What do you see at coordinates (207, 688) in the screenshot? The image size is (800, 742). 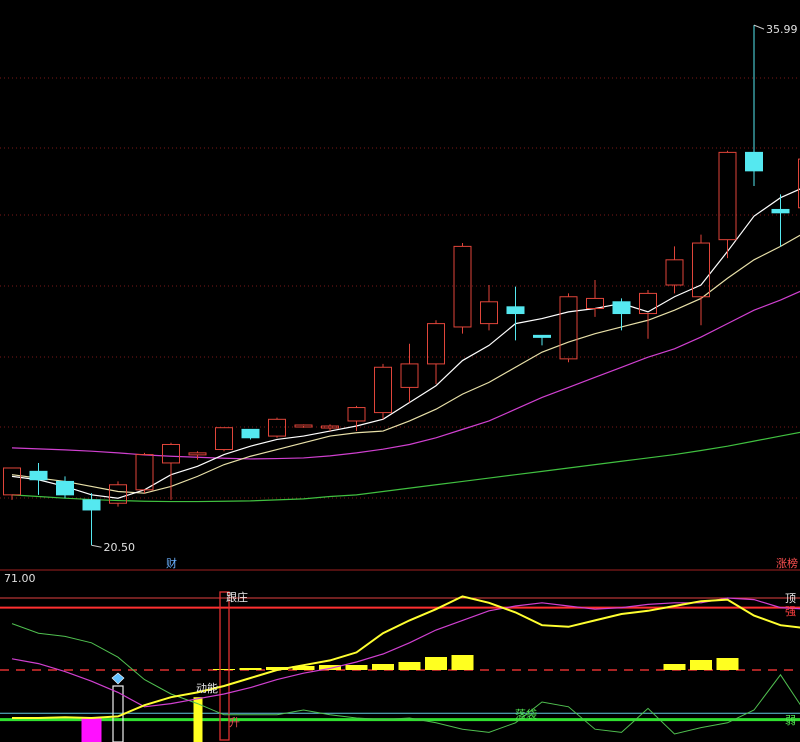 I see `energy-label: 动能` at bounding box center [207, 688].